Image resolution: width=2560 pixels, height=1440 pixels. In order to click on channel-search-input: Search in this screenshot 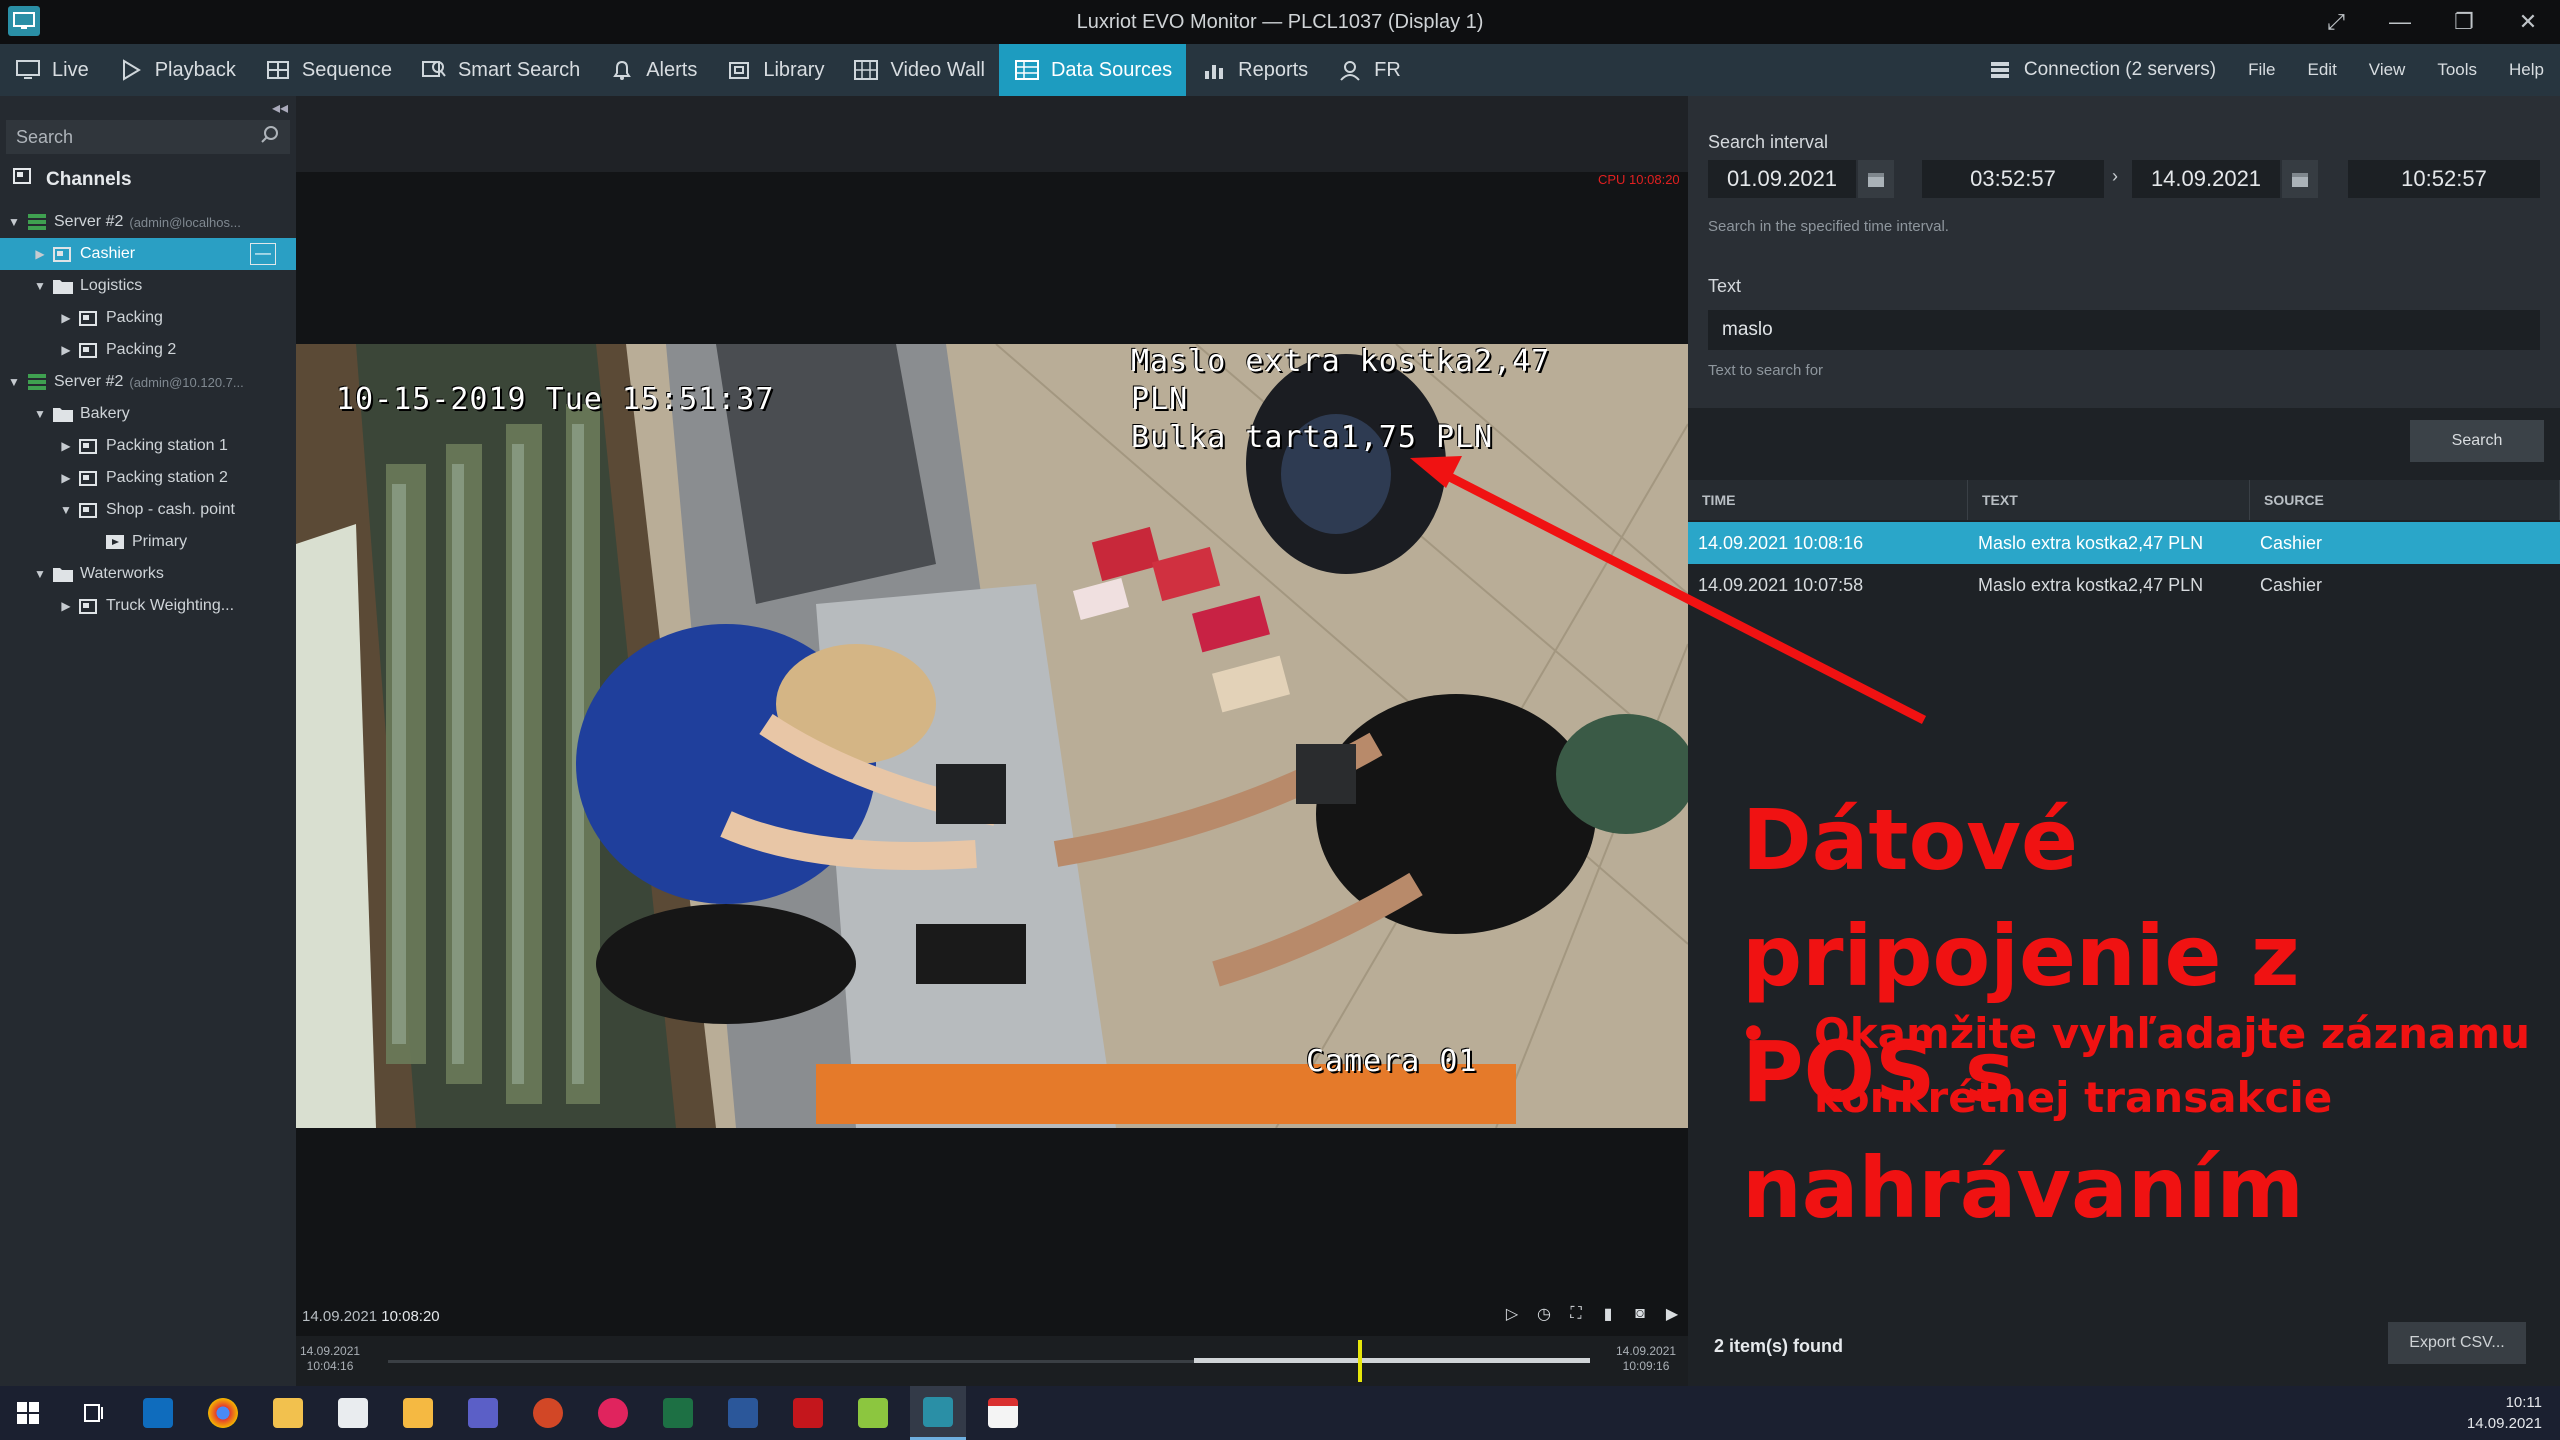, I will do `click(148, 137)`.